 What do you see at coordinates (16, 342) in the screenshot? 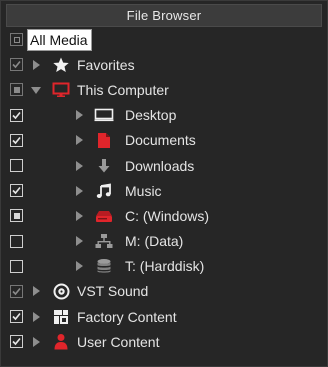
I see `user-content-checkbox` at bounding box center [16, 342].